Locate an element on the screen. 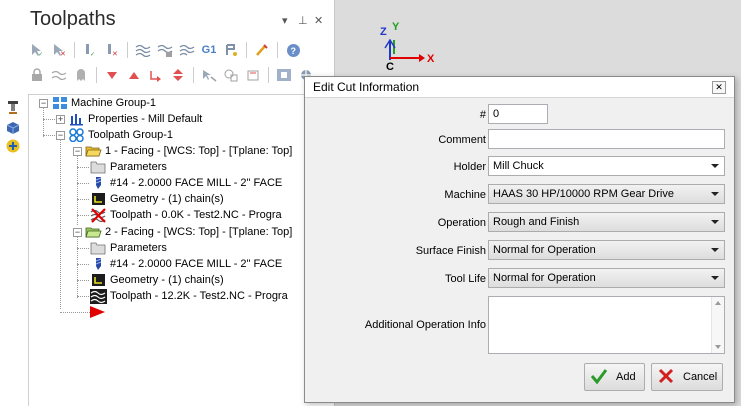 The width and height of the screenshot is (741, 406). machine-value: HAAS 30 HP/10000 RPM Gear Drive is located at coordinates (583, 194).